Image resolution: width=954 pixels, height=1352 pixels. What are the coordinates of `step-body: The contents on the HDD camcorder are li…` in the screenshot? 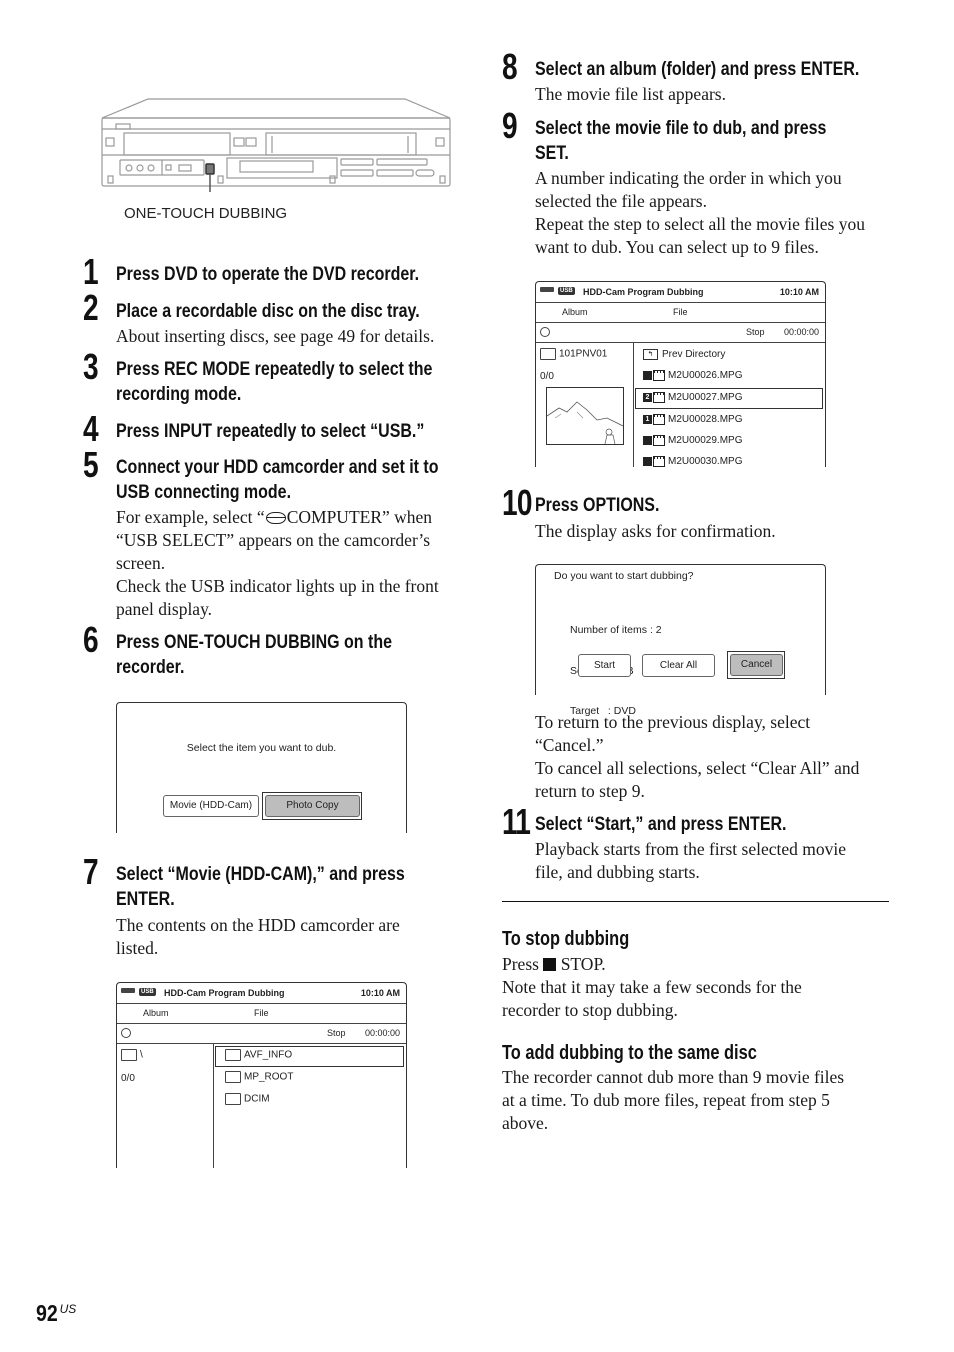 It's located at (258, 936).